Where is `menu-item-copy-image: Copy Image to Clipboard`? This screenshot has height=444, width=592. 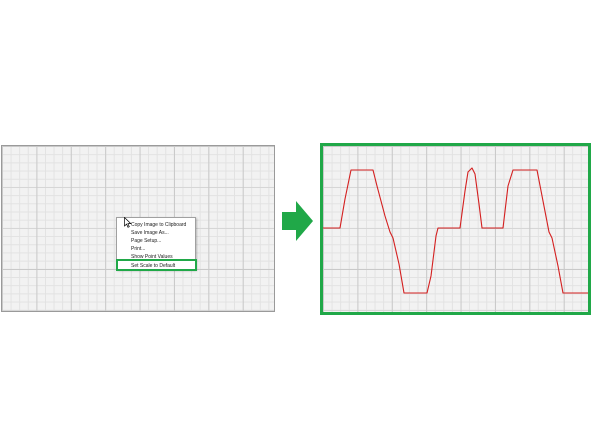
menu-item-copy-image: Copy Image to Clipboard is located at coordinates (158, 225).